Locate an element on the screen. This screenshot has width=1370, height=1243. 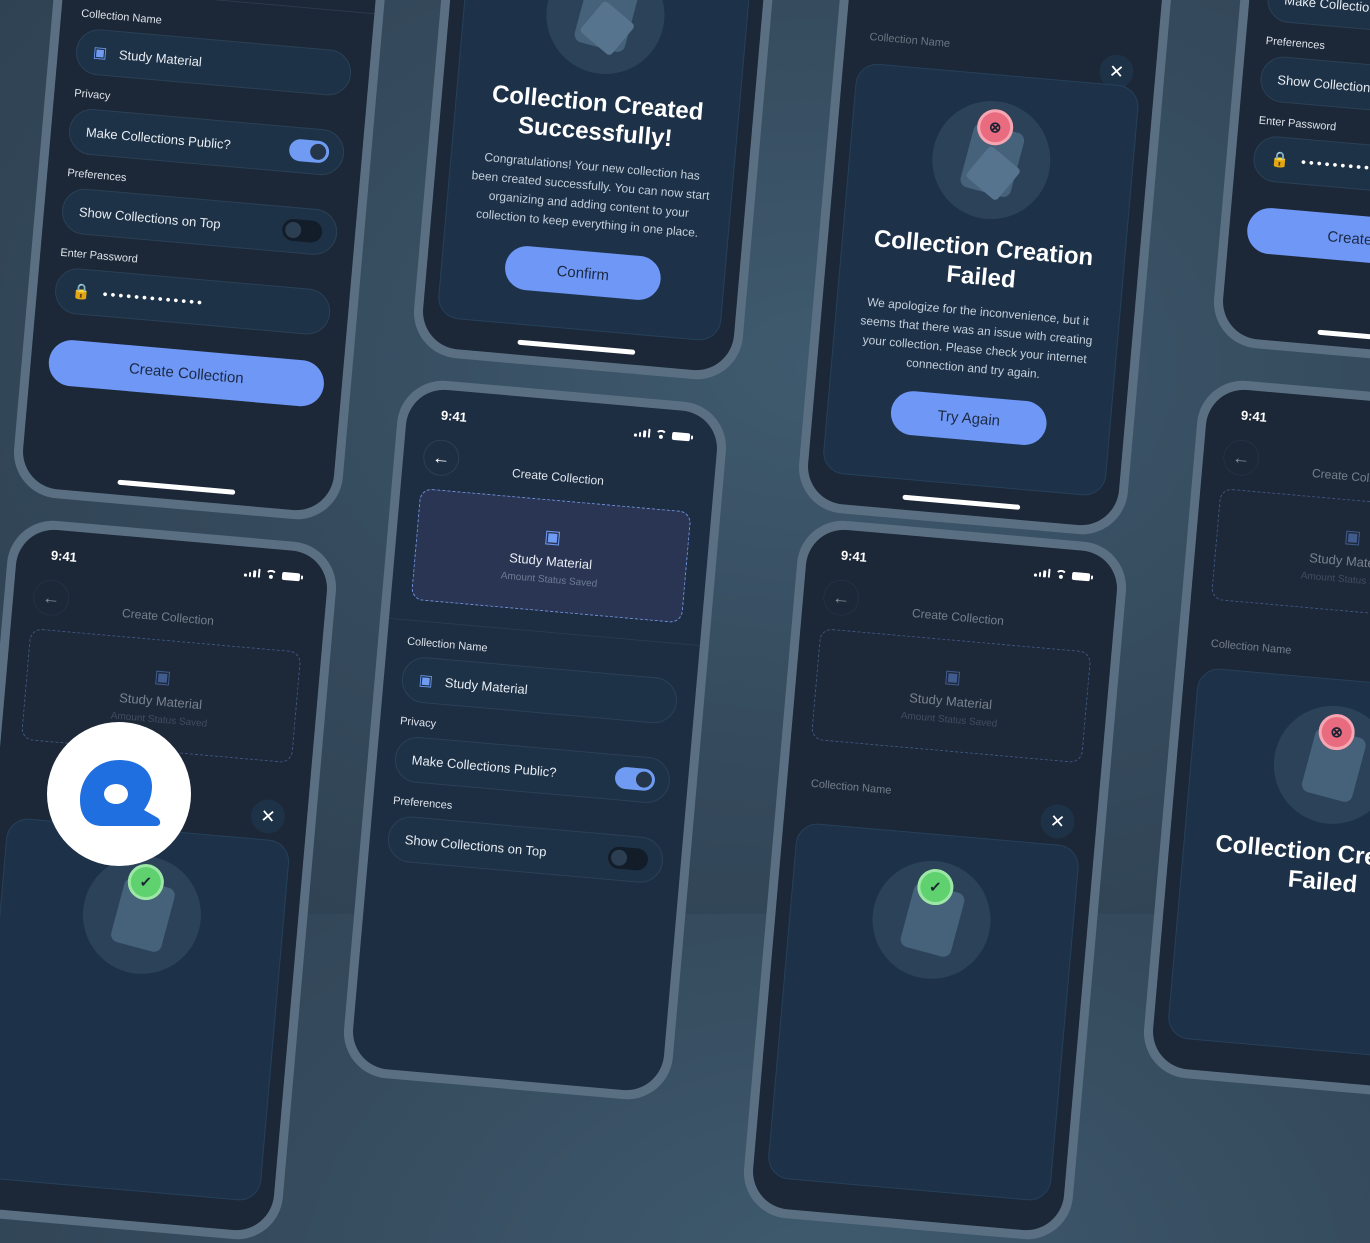
brand-logo is located at coordinates (119, 794).